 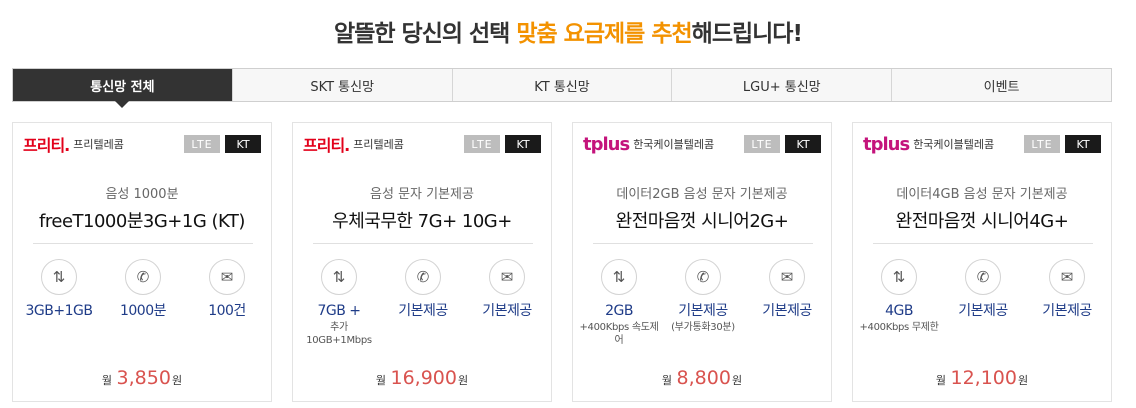 I want to click on headline-text-end: 해드립니다!, so click(x=747, y=34).